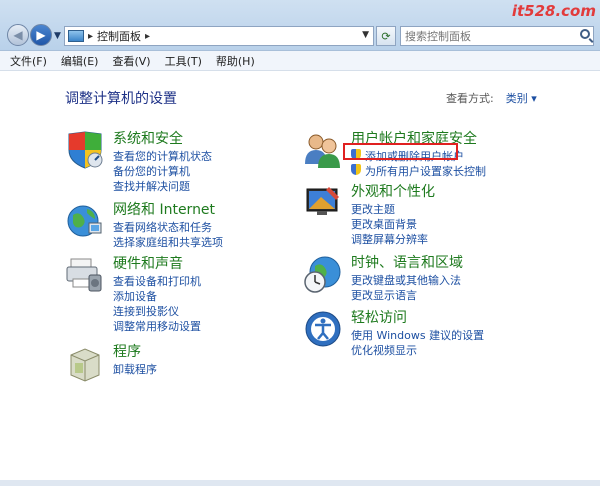  I want to click on category-title: 系统和安全, so click(148, 138).